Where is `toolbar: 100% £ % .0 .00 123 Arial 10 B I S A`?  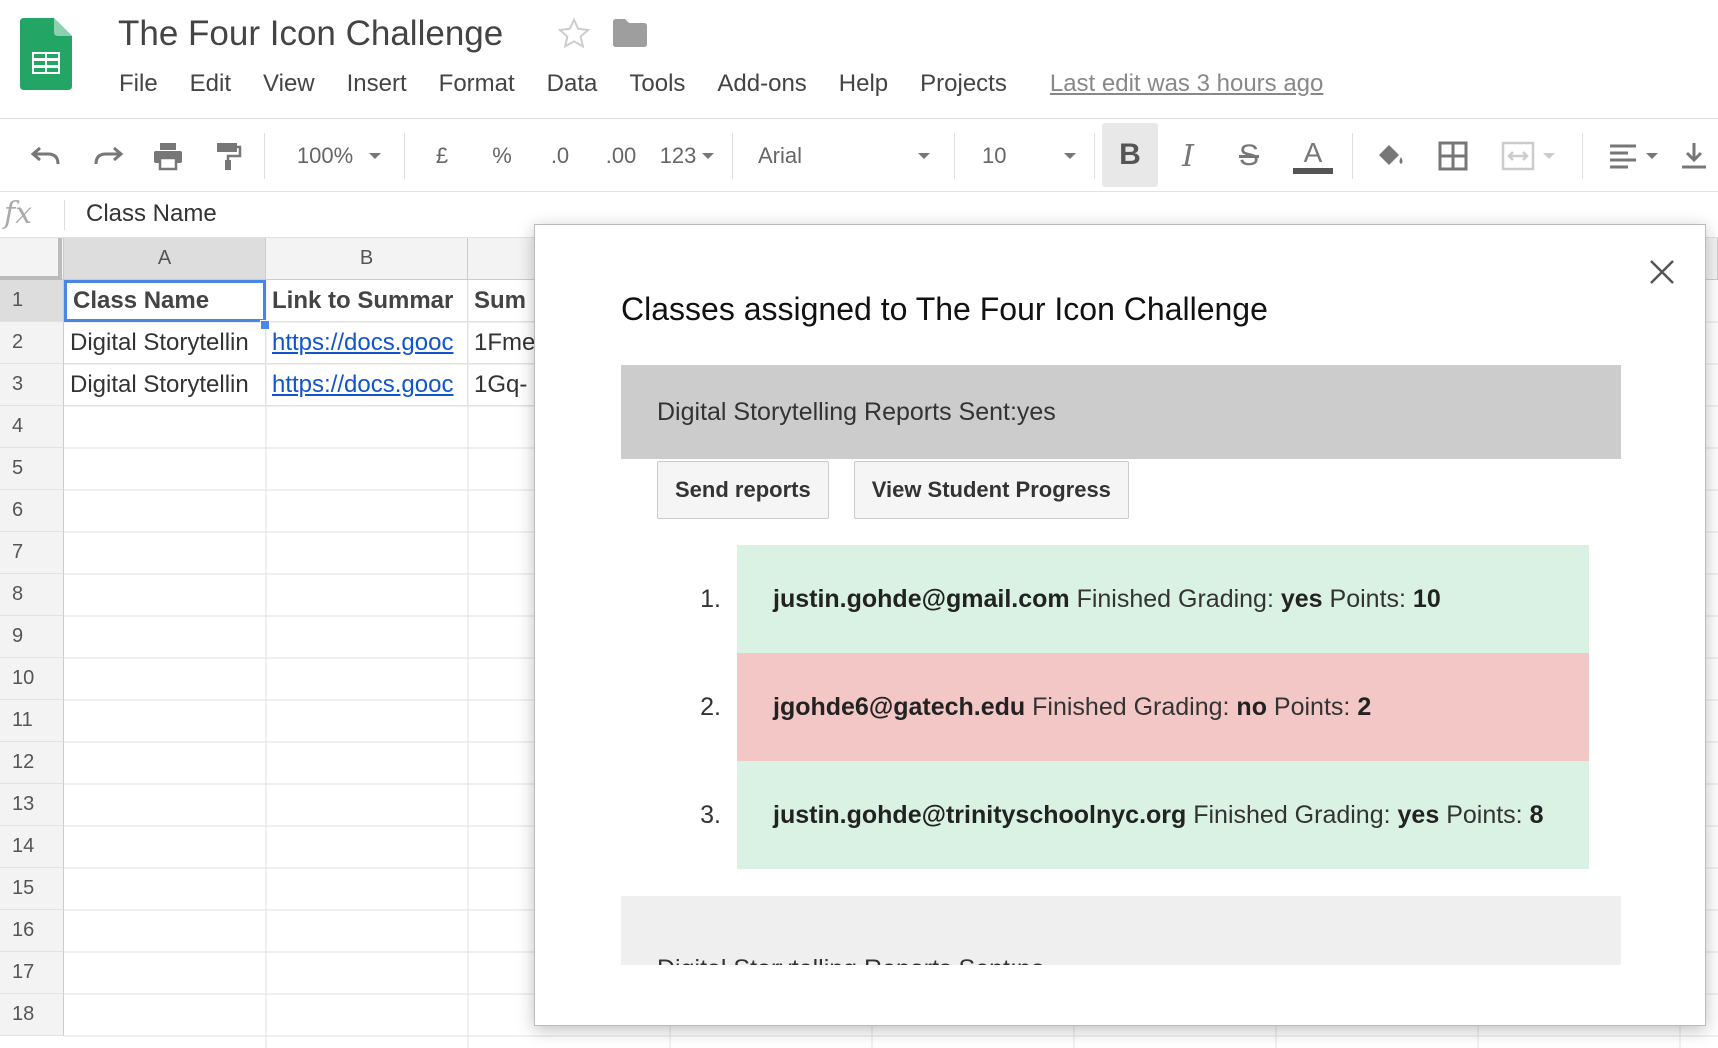 toolbar: 100% £ % .0 .00 123 Arial 10 B I S A is located at coordinates (859, 155).